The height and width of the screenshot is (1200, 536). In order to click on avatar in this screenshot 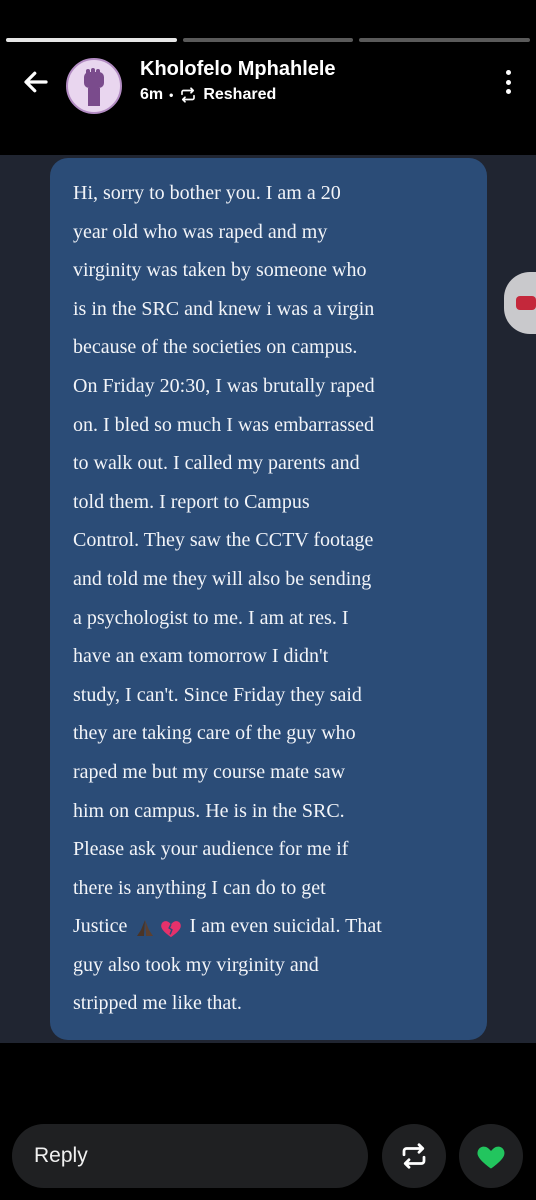, I will do `click(94, 86)`.